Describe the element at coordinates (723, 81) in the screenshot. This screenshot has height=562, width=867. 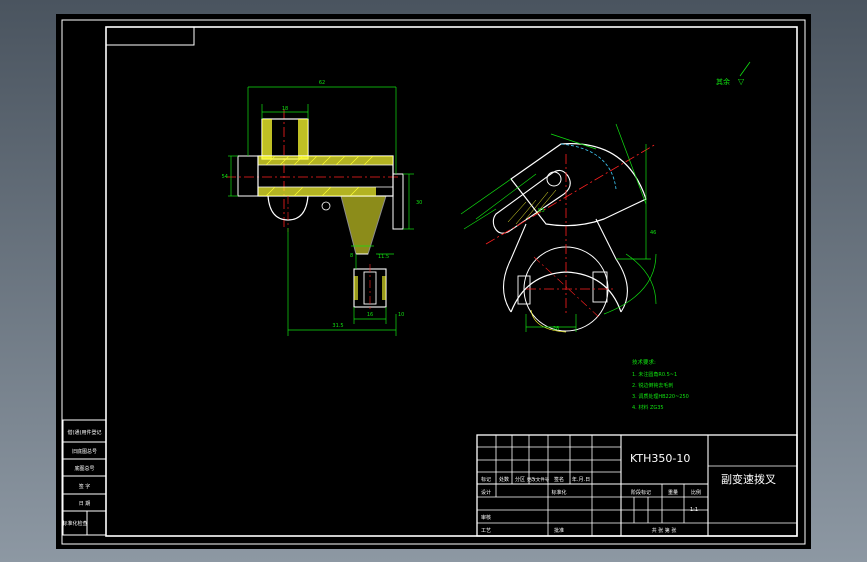
I see `roughness-label: 其余` at that location.